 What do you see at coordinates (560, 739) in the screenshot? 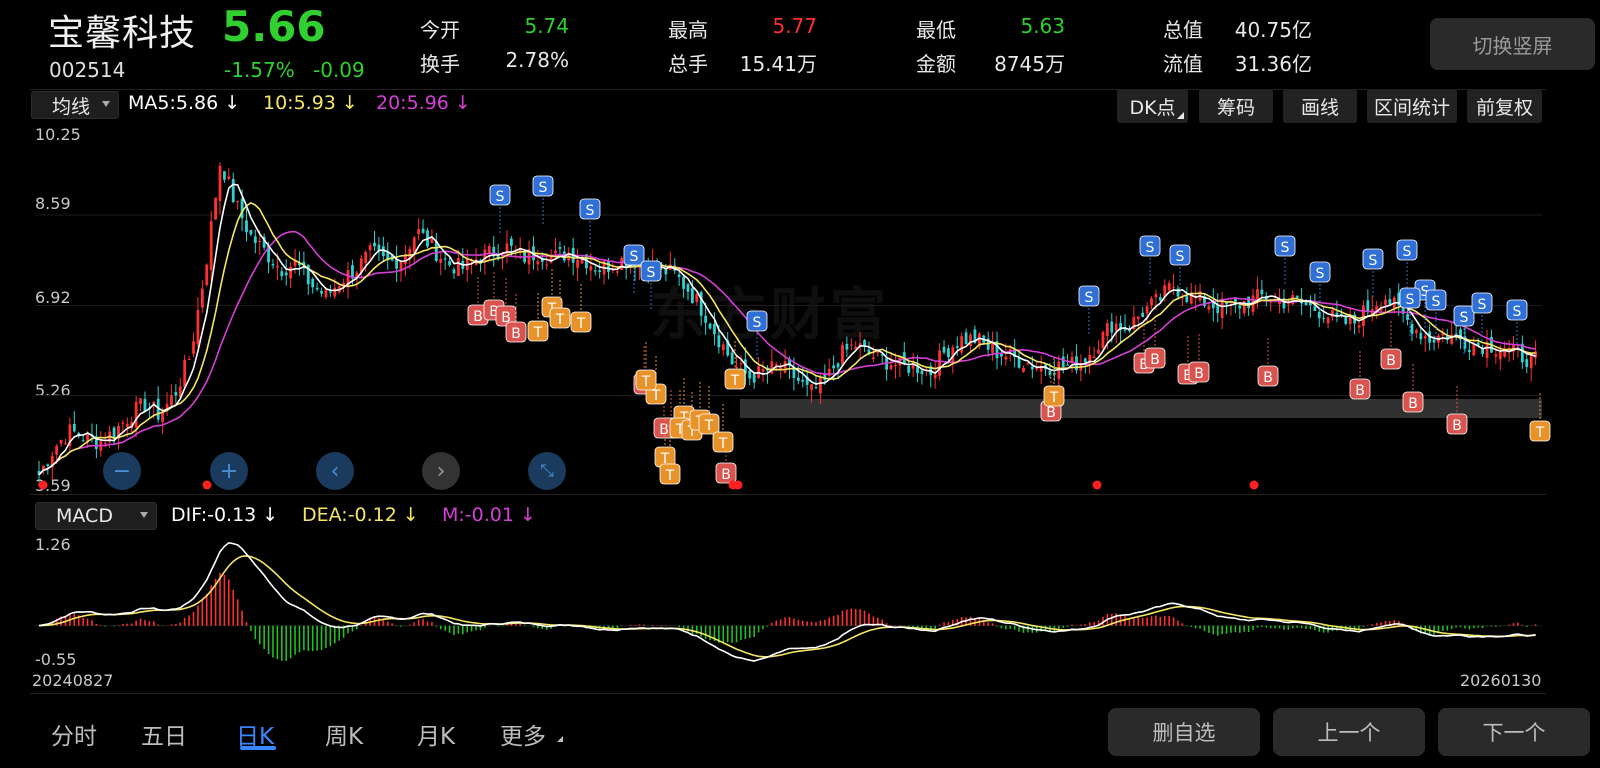
I see `corner-triangle-icon` at bounding box center [560, 739].